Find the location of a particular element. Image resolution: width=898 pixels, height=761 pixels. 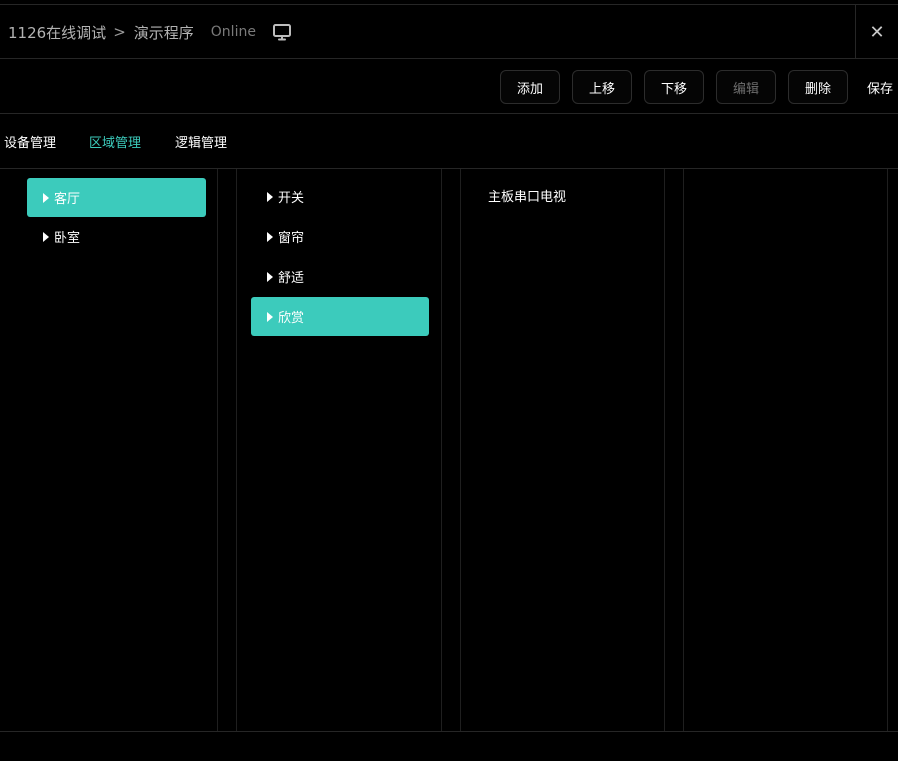

delete-button: 删除 is located at coordinates (818, 87).